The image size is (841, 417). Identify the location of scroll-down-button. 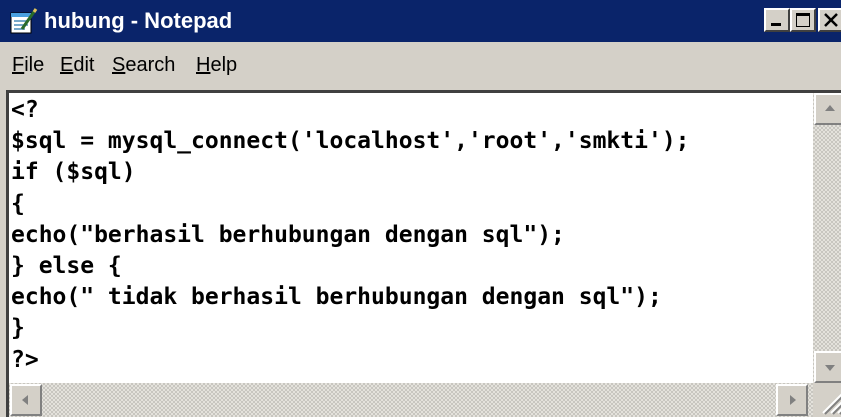
(827, 367).